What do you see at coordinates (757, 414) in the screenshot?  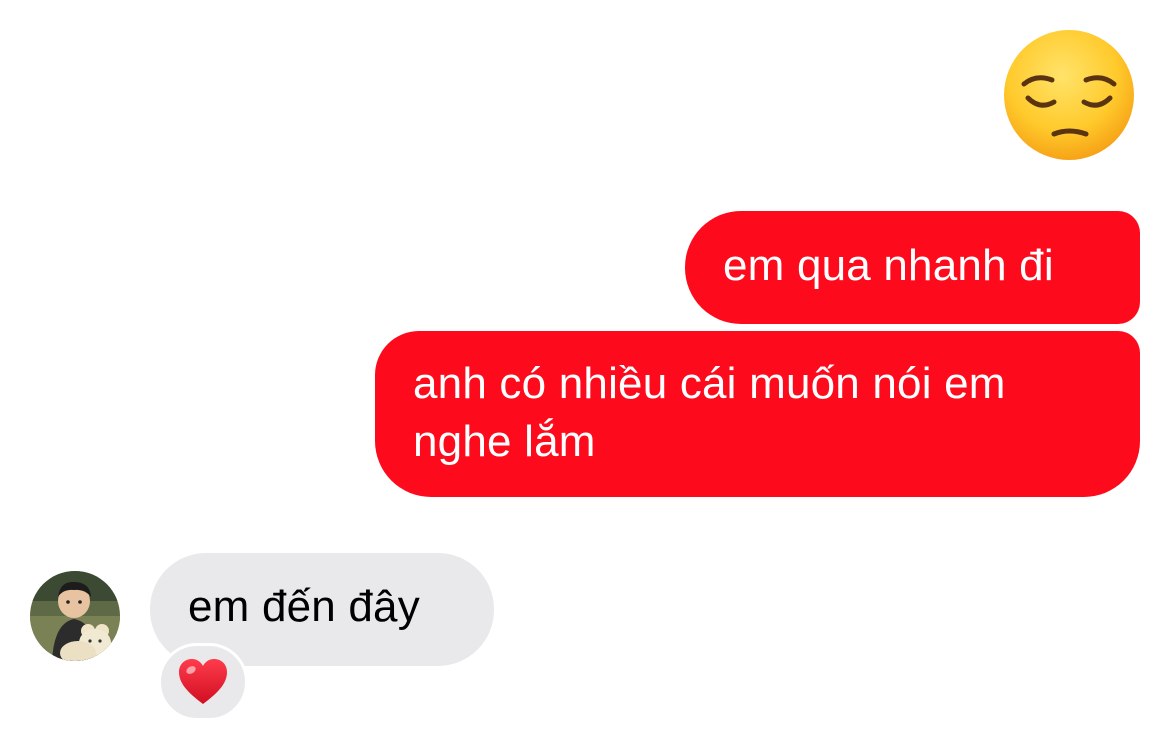 I see `sent-message-bubble: anh có nhiều cái muốn nói em nghe lắm` at bounding box center [757, 414].